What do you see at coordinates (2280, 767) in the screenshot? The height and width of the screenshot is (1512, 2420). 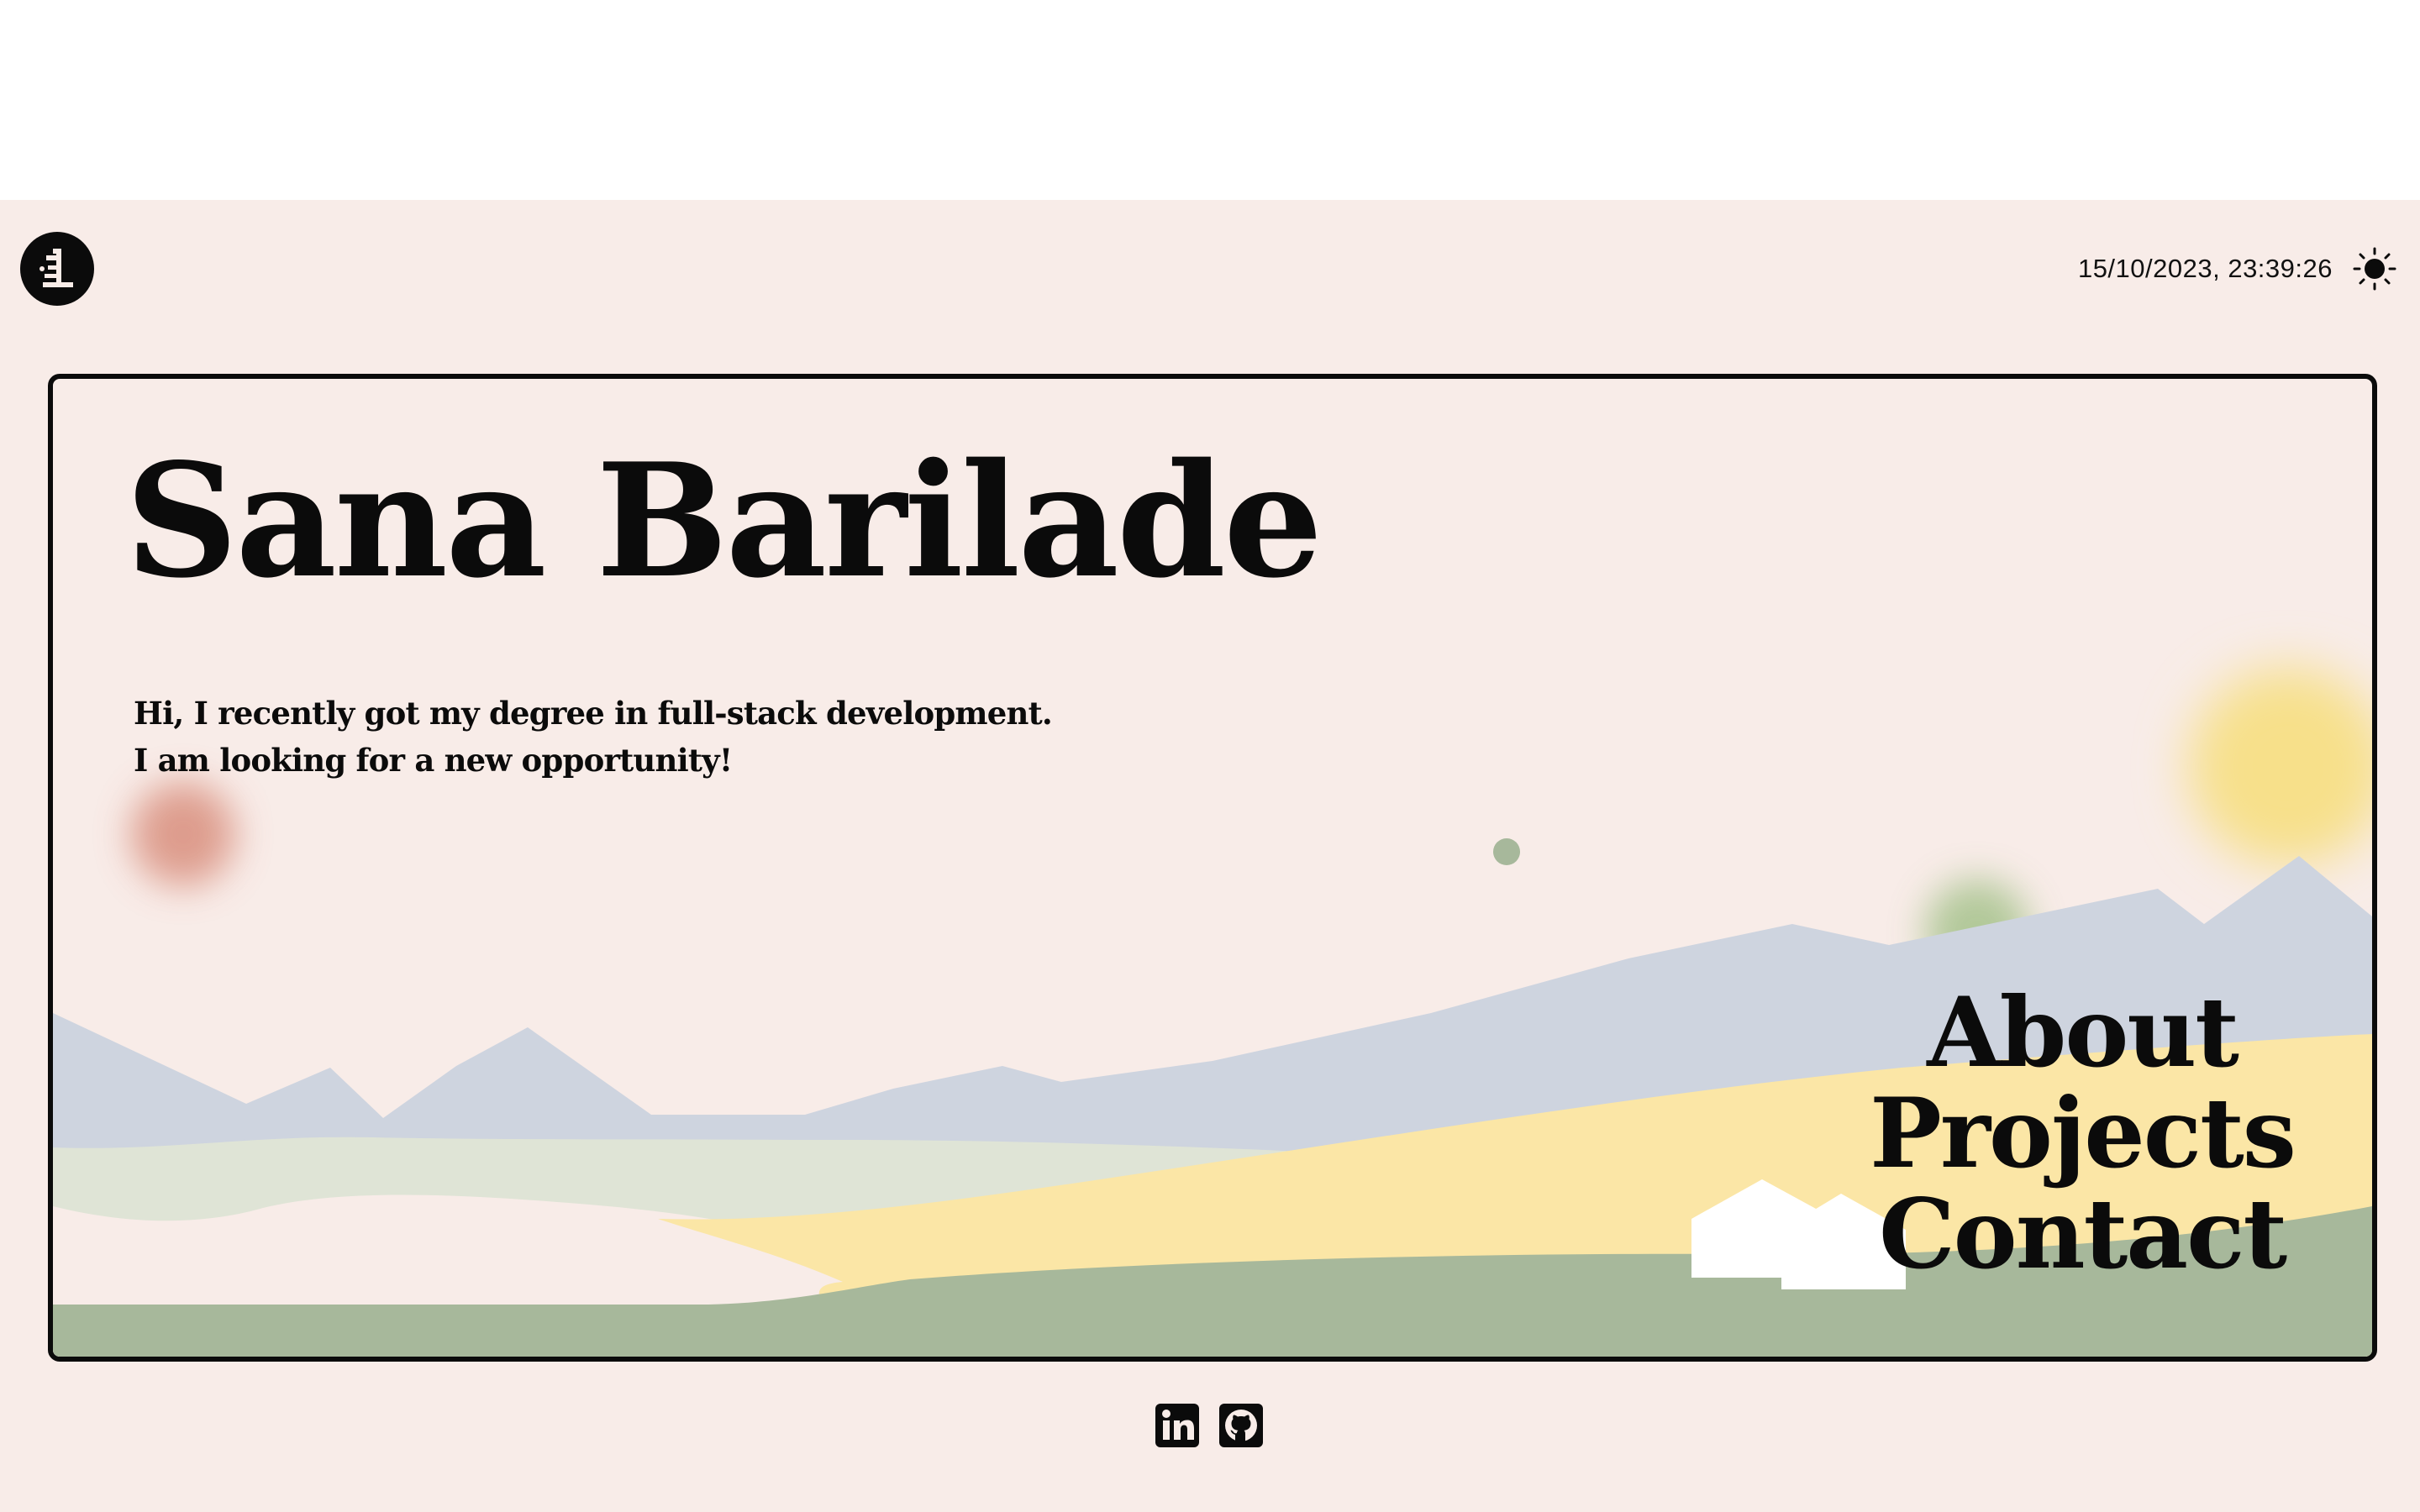 I see `sun-glow` at bounding box center [2280, 767].